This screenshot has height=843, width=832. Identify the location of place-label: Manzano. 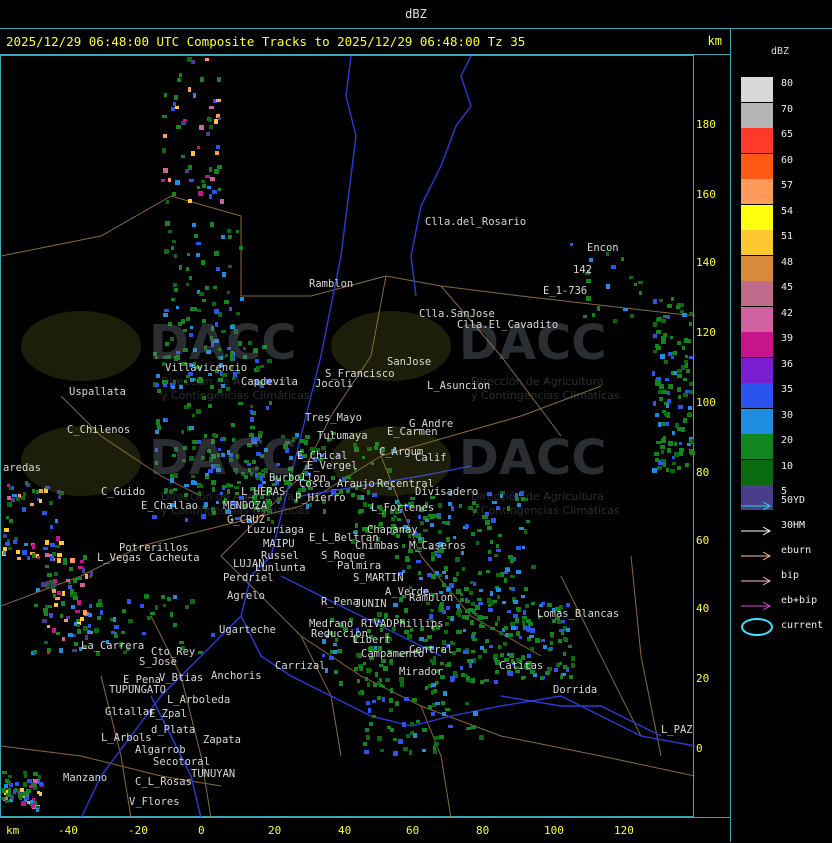
(85, 778).